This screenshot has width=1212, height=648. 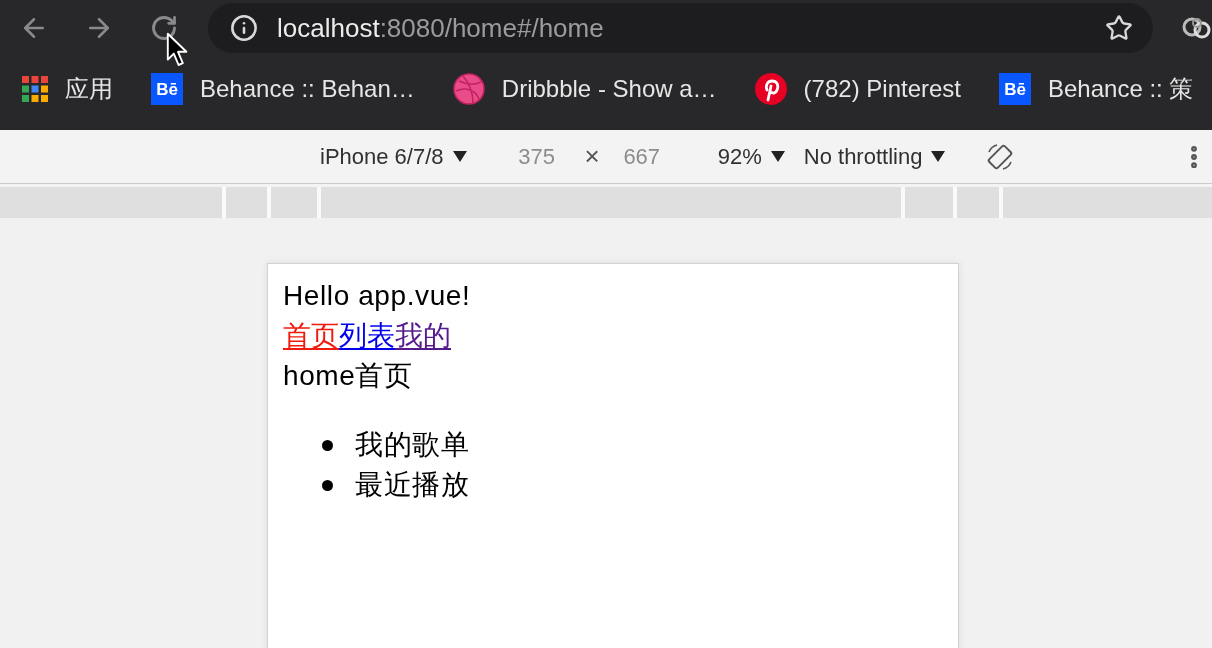 What do you see at coordinates (367, 336) in the screenshot?
I see `nav-link: 列表` at bounding box center [367, 336].